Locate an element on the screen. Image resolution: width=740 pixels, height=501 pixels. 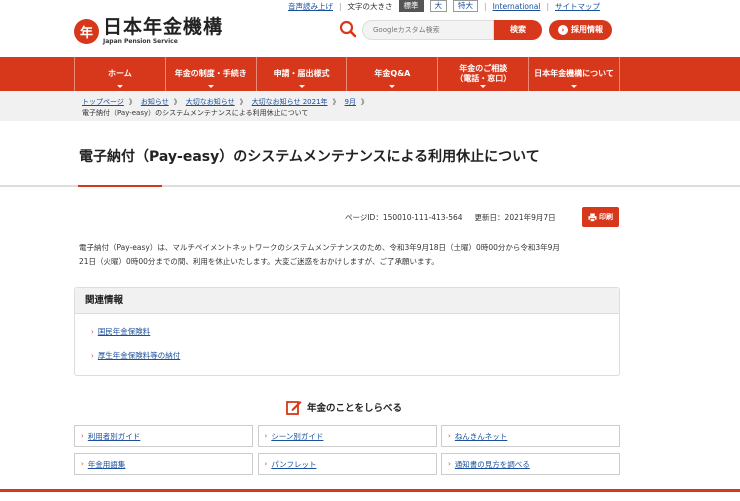
title-divider is located at coordinates (370, 186).